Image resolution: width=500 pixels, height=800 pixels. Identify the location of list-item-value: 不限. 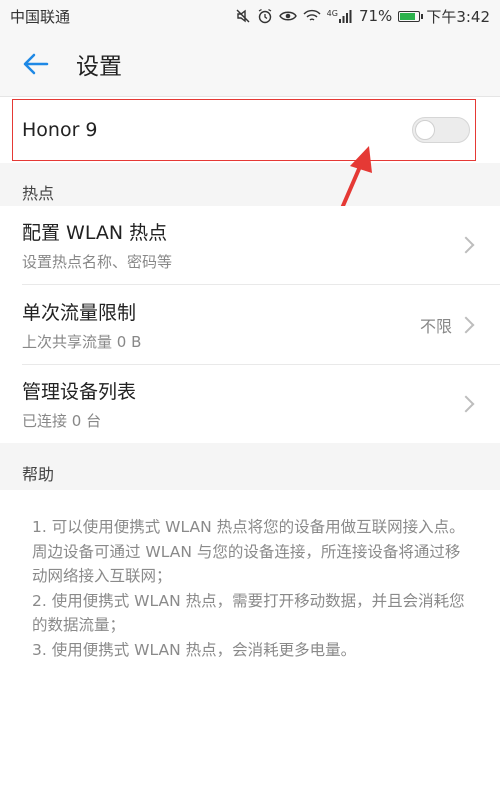
(435, 326).